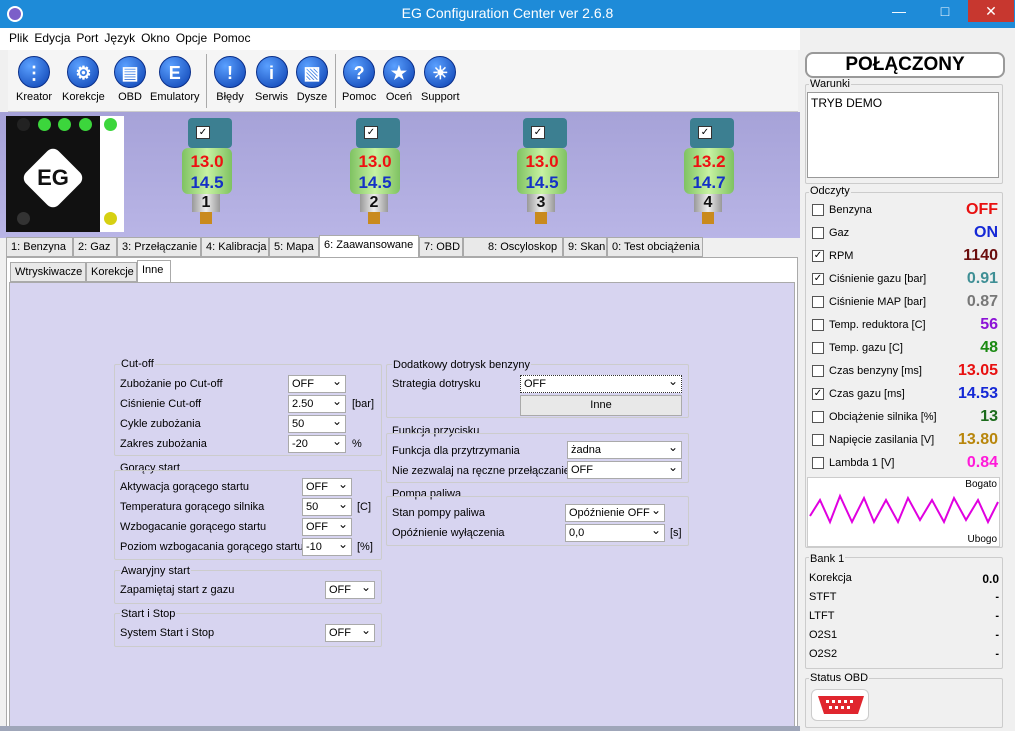 The image size is (1015, 731). What do you see at coordinates (905, 395) in the screenshot?
I see `reading-row: ✓ Czas gazu [ms] 14.53` at bounding box center [905, 395].